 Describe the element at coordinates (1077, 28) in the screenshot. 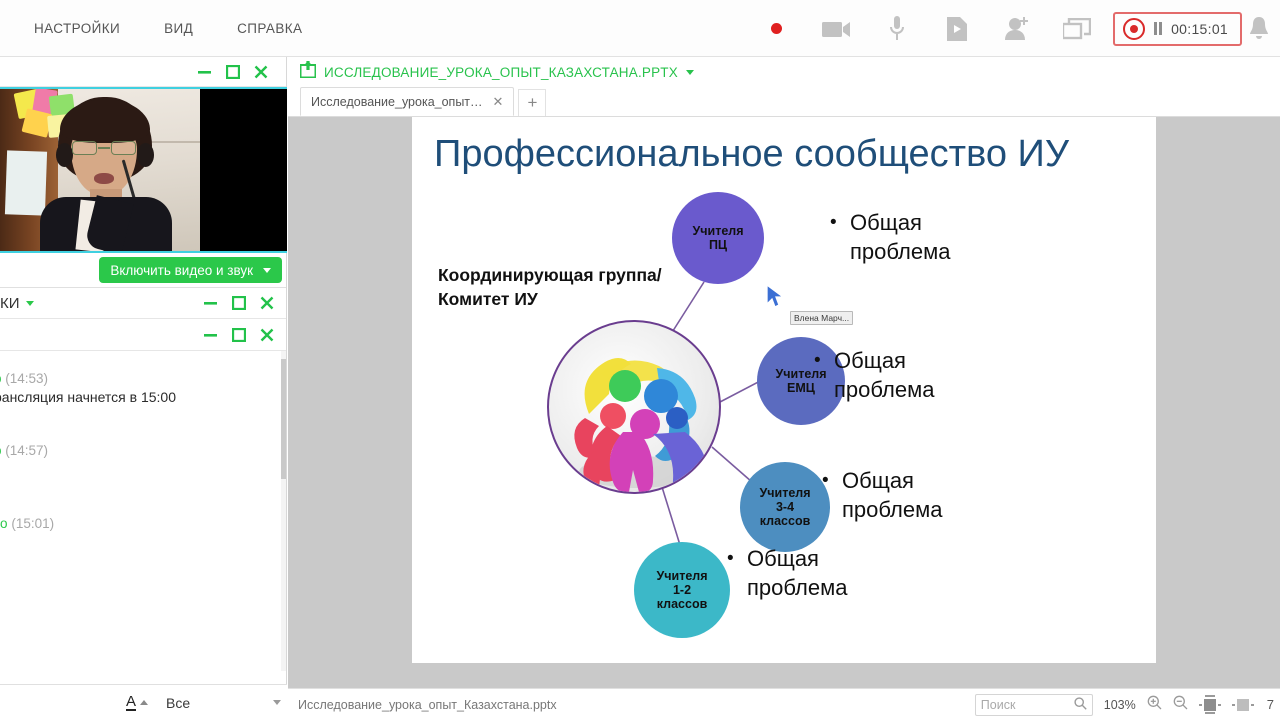

I see `share-screen-icon` at that location.